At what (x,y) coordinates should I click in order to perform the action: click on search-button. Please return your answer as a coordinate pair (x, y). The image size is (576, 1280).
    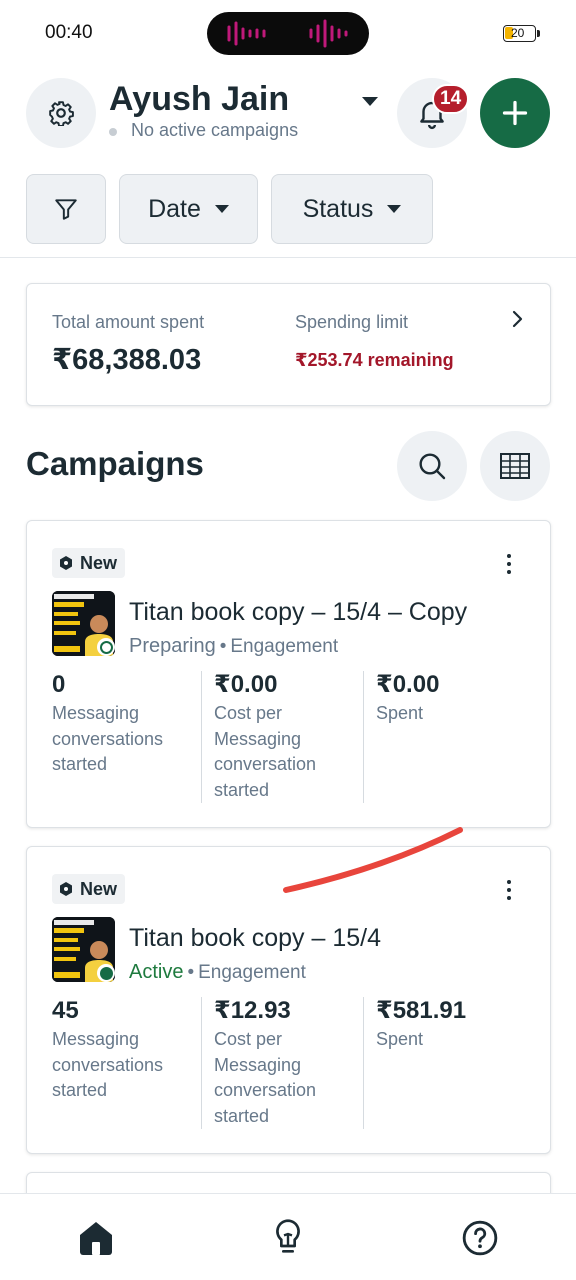
    Looking at the image, I should click on (432, 466).